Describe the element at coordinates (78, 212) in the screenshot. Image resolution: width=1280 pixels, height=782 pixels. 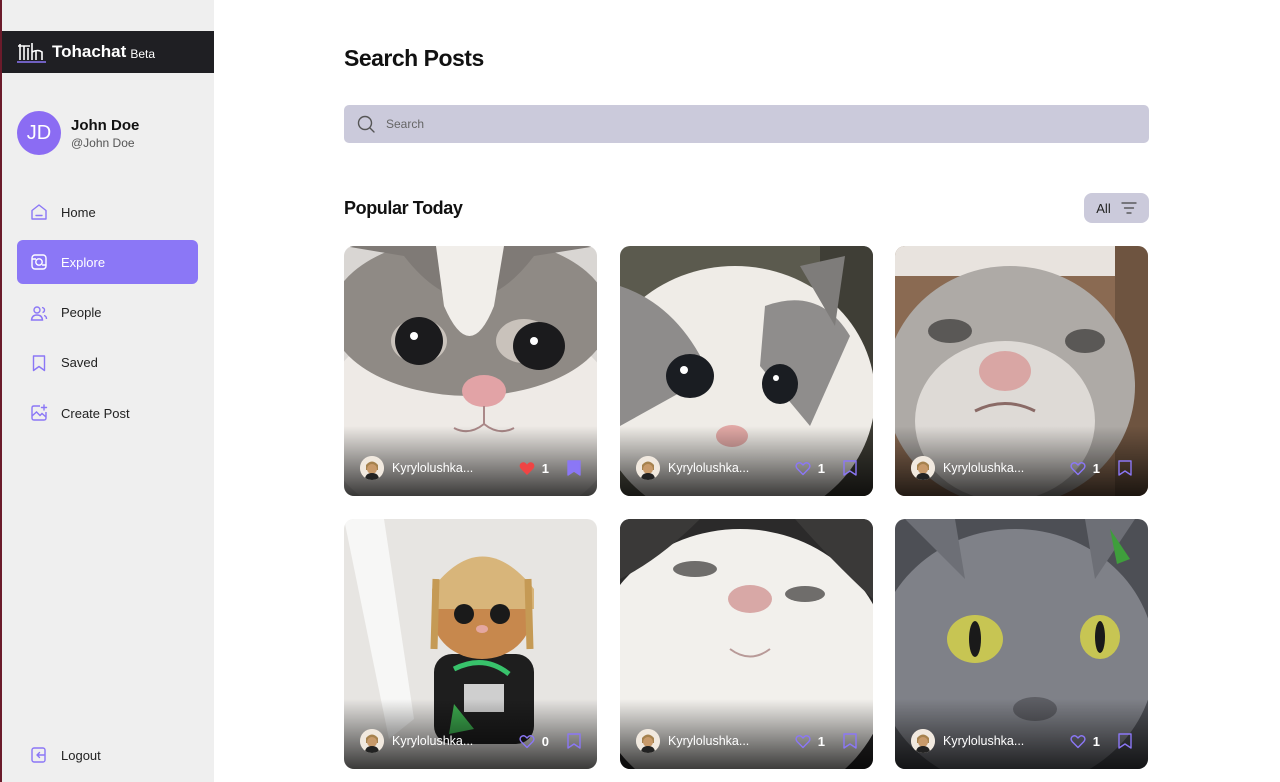
I see `sidebar-item-label: Home` at that location.